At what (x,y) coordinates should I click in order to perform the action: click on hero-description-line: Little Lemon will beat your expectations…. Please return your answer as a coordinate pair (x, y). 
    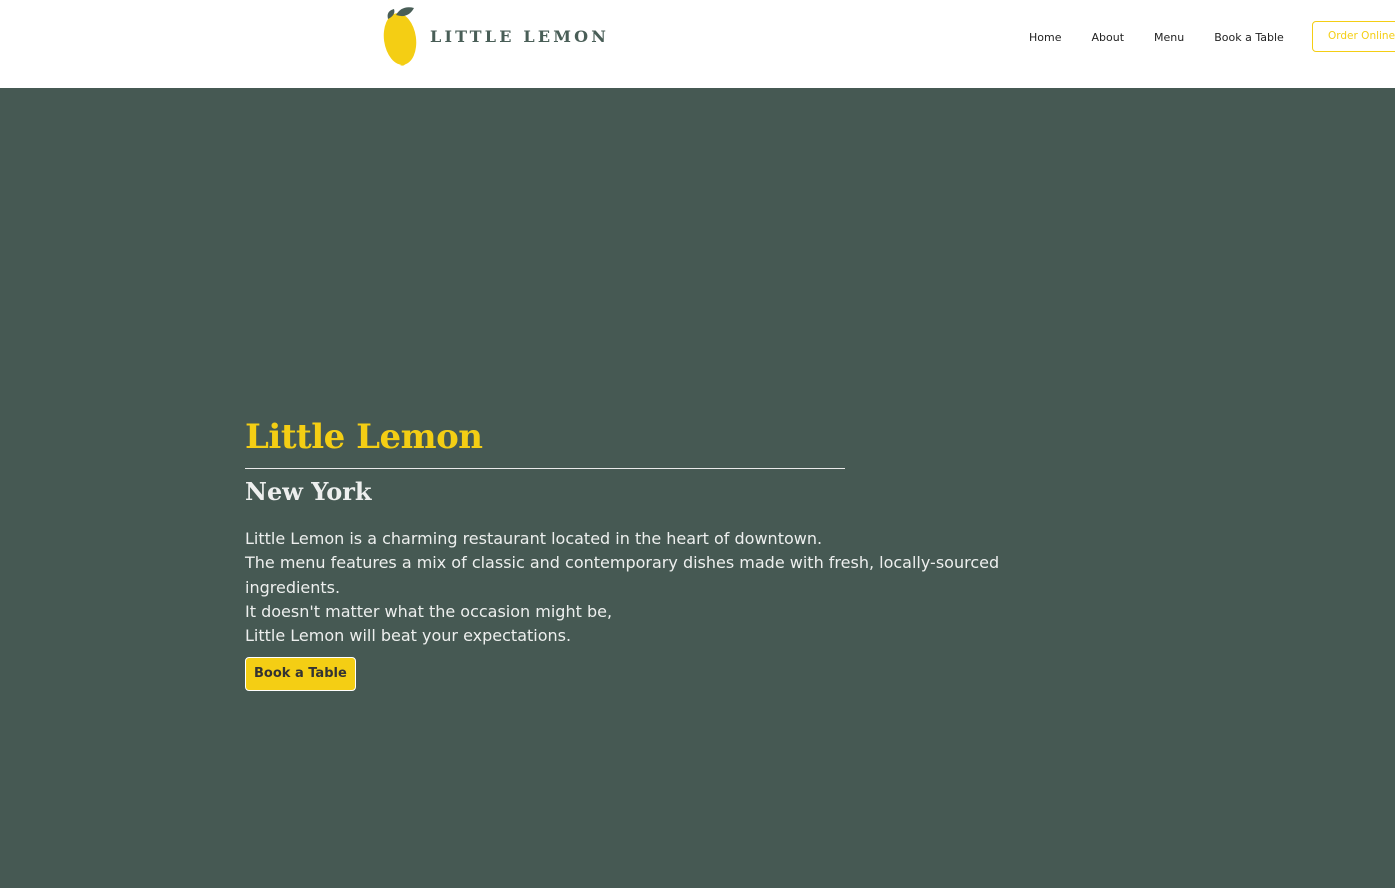
    Looking at the image, I should click on (408, 636).